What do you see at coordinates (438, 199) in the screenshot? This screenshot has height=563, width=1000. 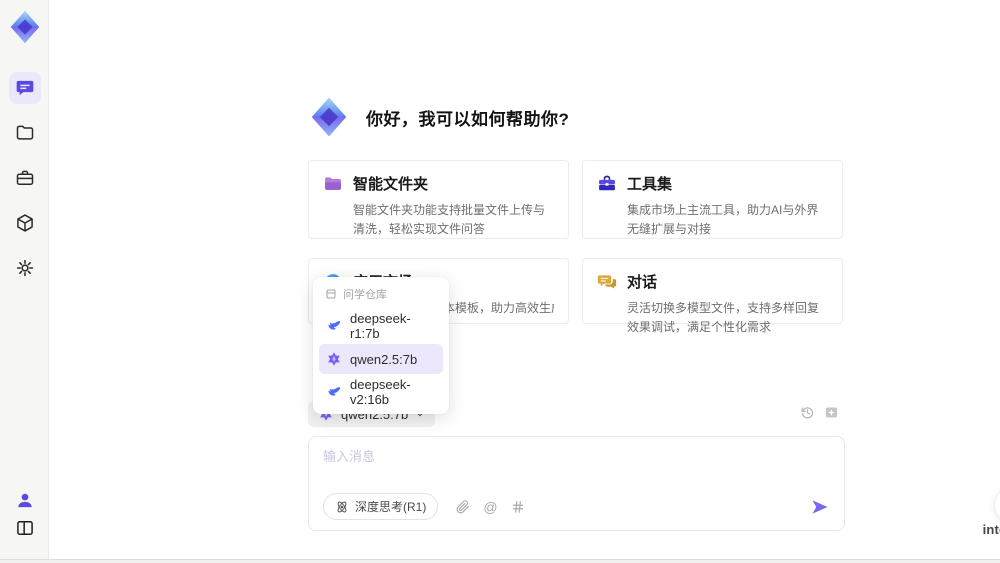 I see `card-smart-folder: 智能文件夹 智能文件夹功能支持批量文件上传与清洗，轻松实现文件问答` at bounding box center [438, 199].